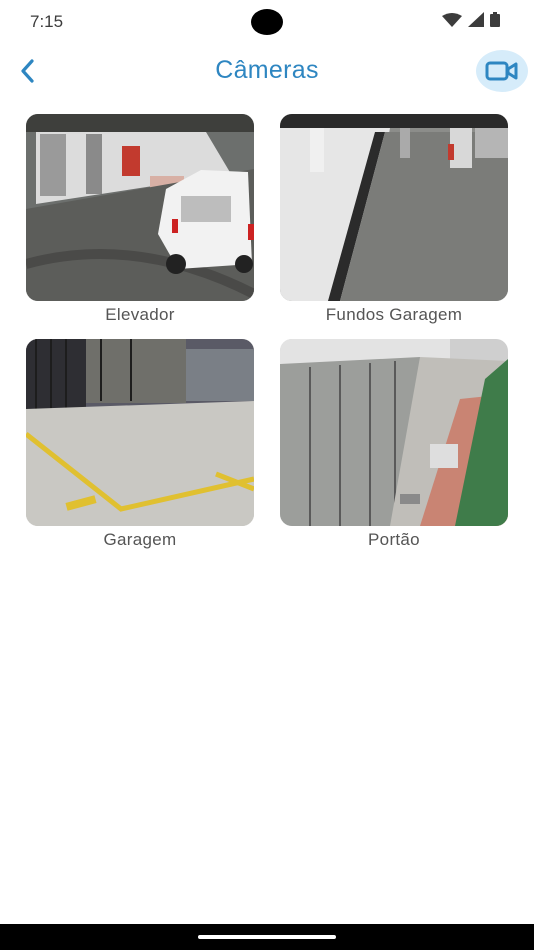 The height and width of the screenshot is (950, 534). I want to click on camera-thumbnail-portao, so click(394, 432).